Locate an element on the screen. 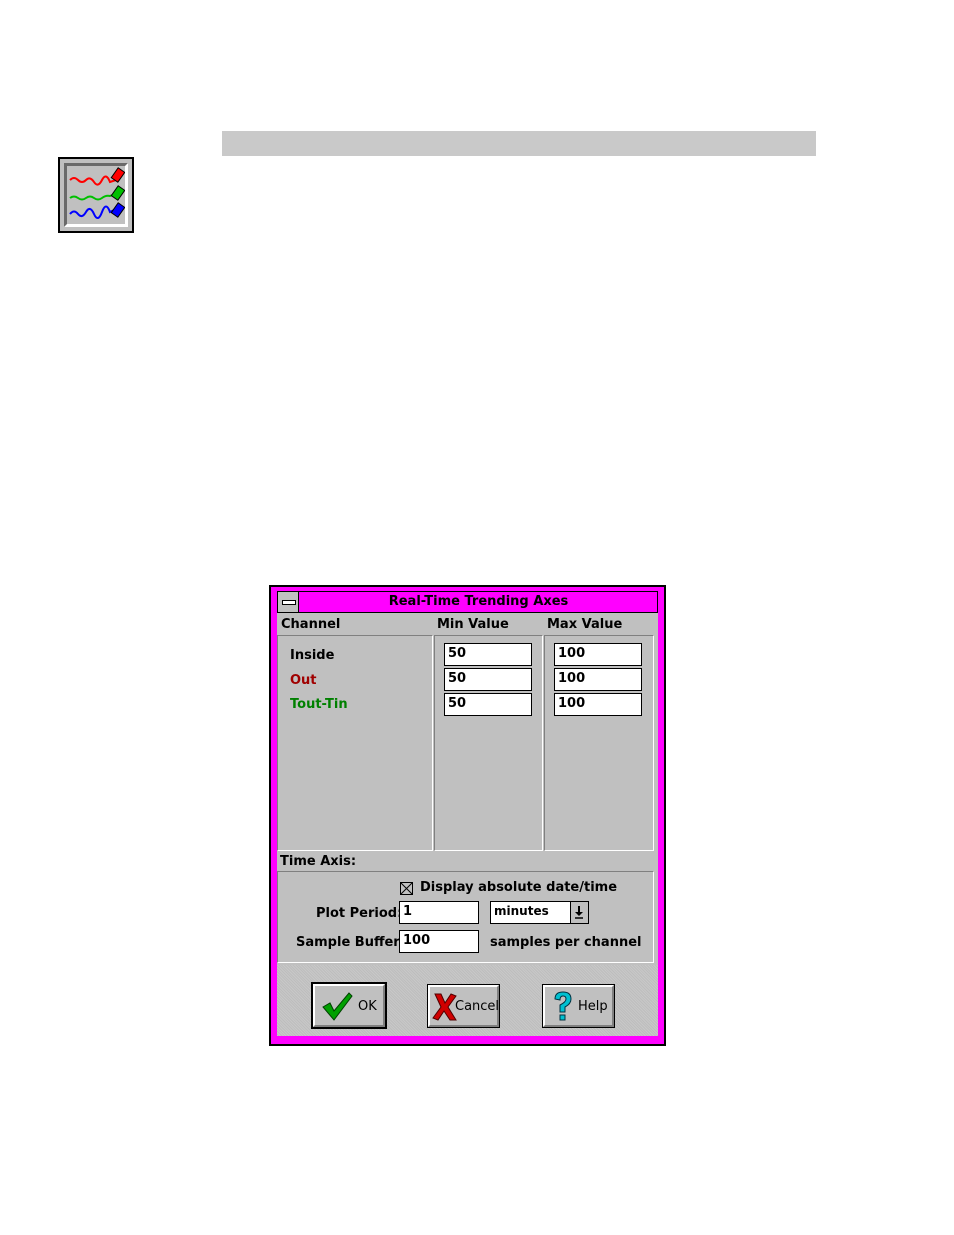 The height and width of the screenshot is (1235, 954). channel-name: Tout-Tin is located at coordinates (319, 704).